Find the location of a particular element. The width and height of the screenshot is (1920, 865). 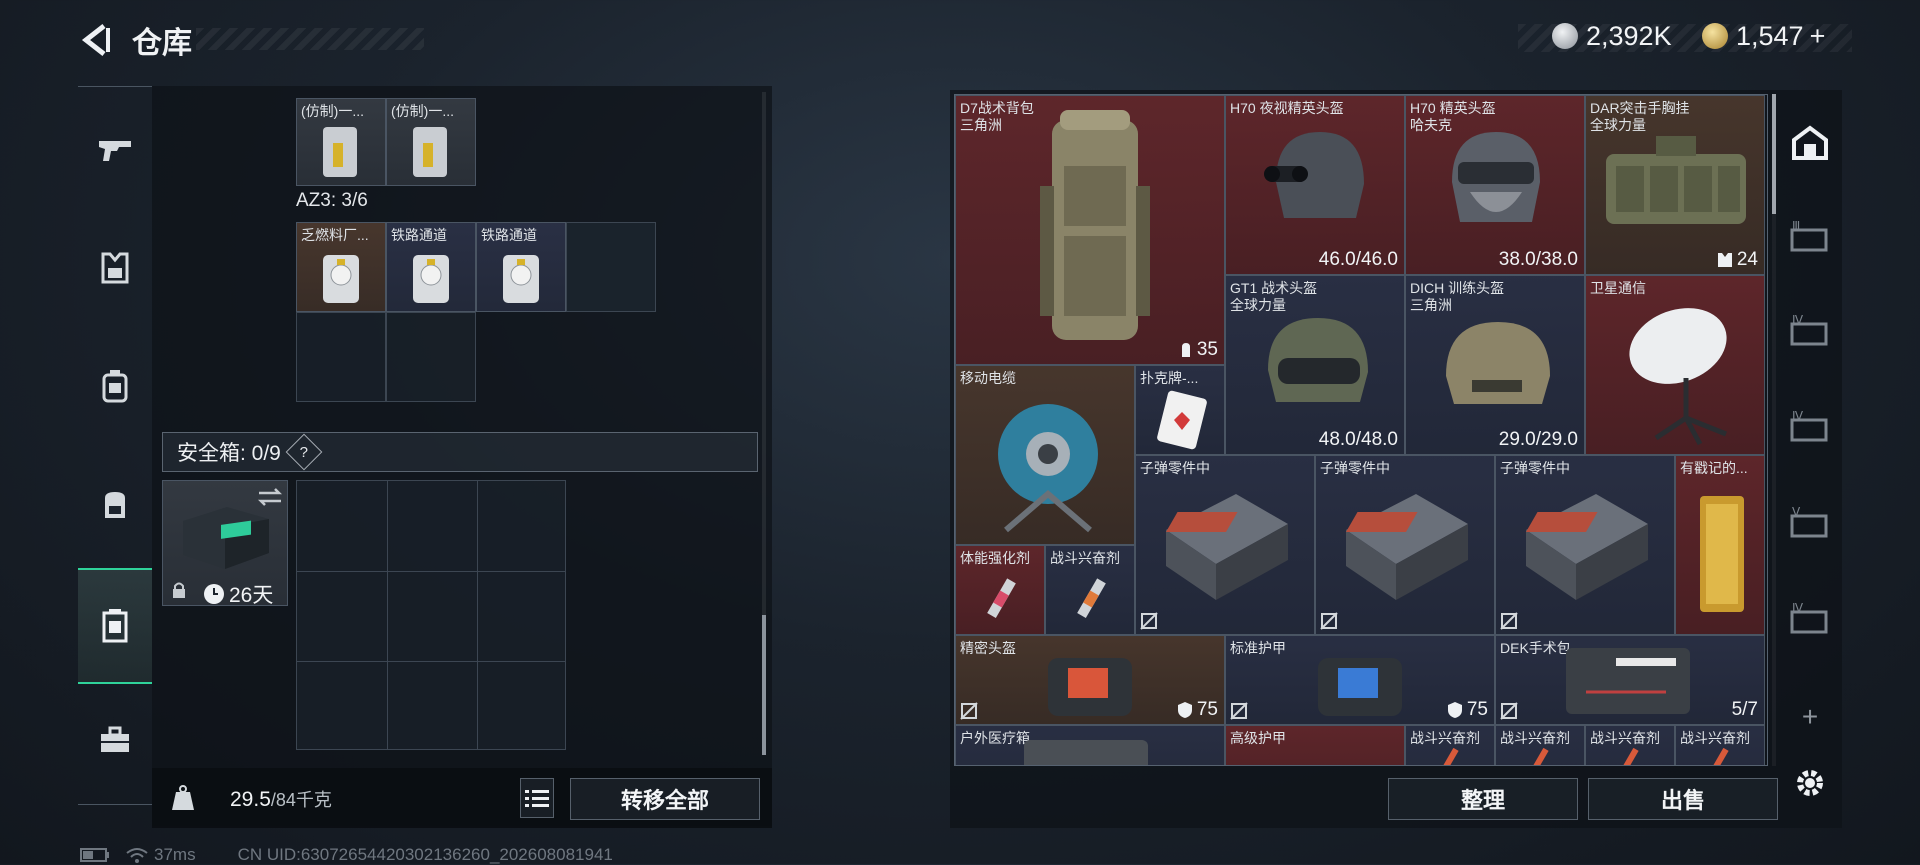

tab-level-4b: Ⅳ is located at coordinates (1810, 427).